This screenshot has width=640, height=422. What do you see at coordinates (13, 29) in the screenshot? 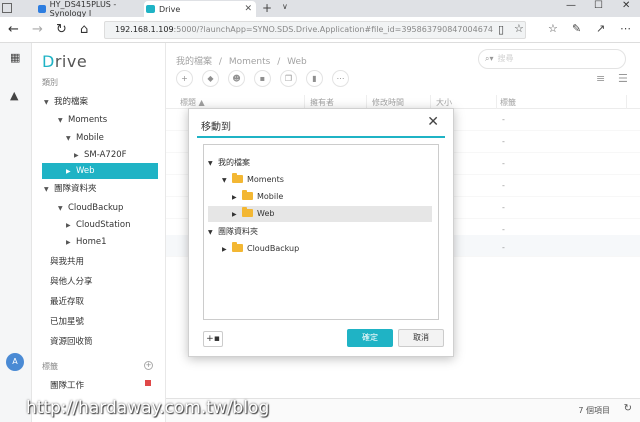
I see `back-arrow-icon: ←` at bounding box center [13, 29].